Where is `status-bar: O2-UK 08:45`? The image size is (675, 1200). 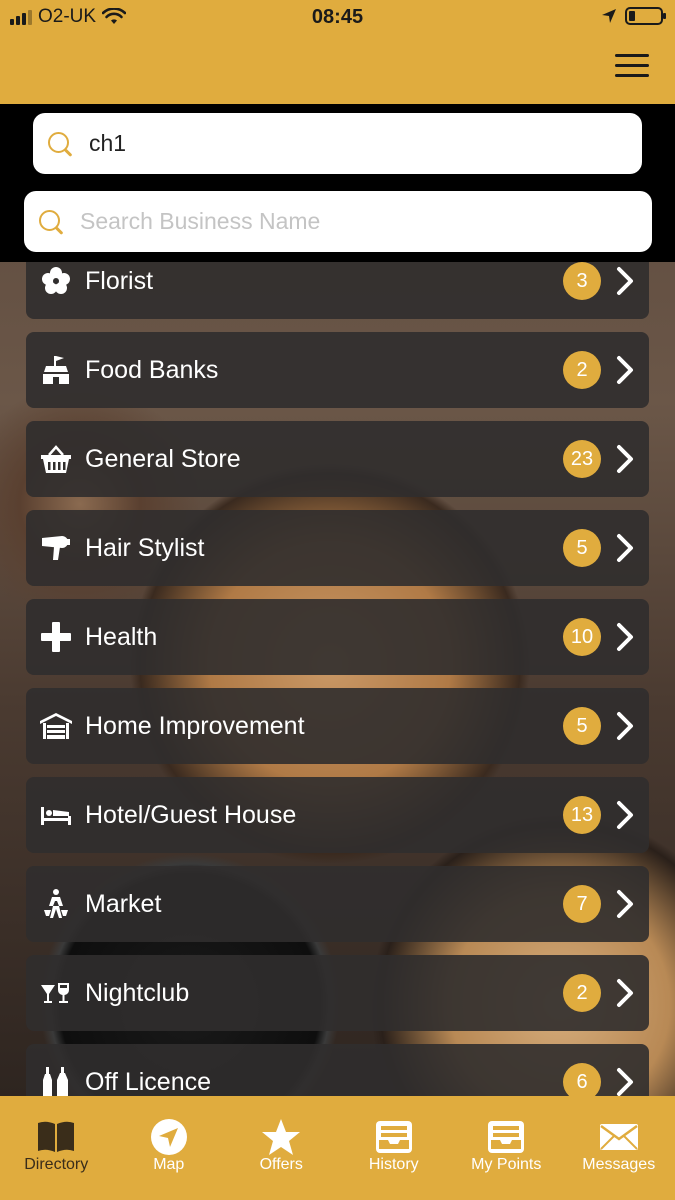
status-bar: O2-UK 08:45 is located at coordinates (337, 18).